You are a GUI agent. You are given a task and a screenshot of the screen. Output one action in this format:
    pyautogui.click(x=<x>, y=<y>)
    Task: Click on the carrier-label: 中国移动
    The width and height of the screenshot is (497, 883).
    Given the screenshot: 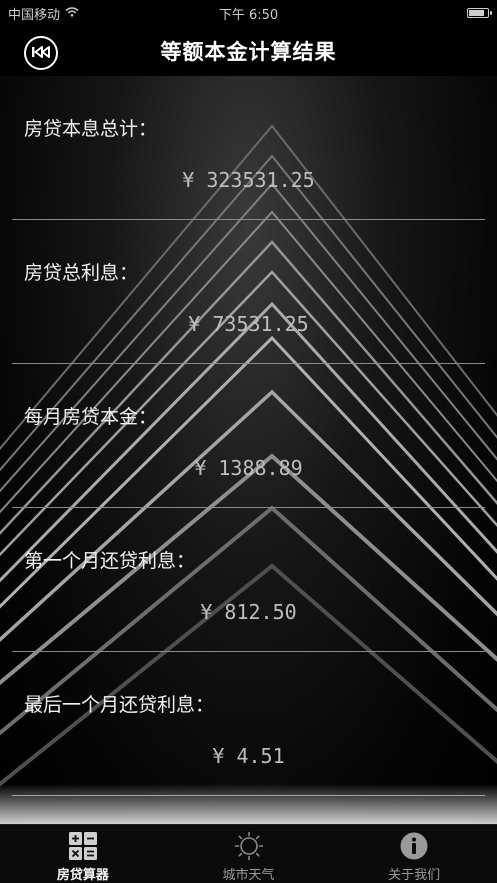 What is the action you would take?
    pyautogui.click(x=34, y=15)
    